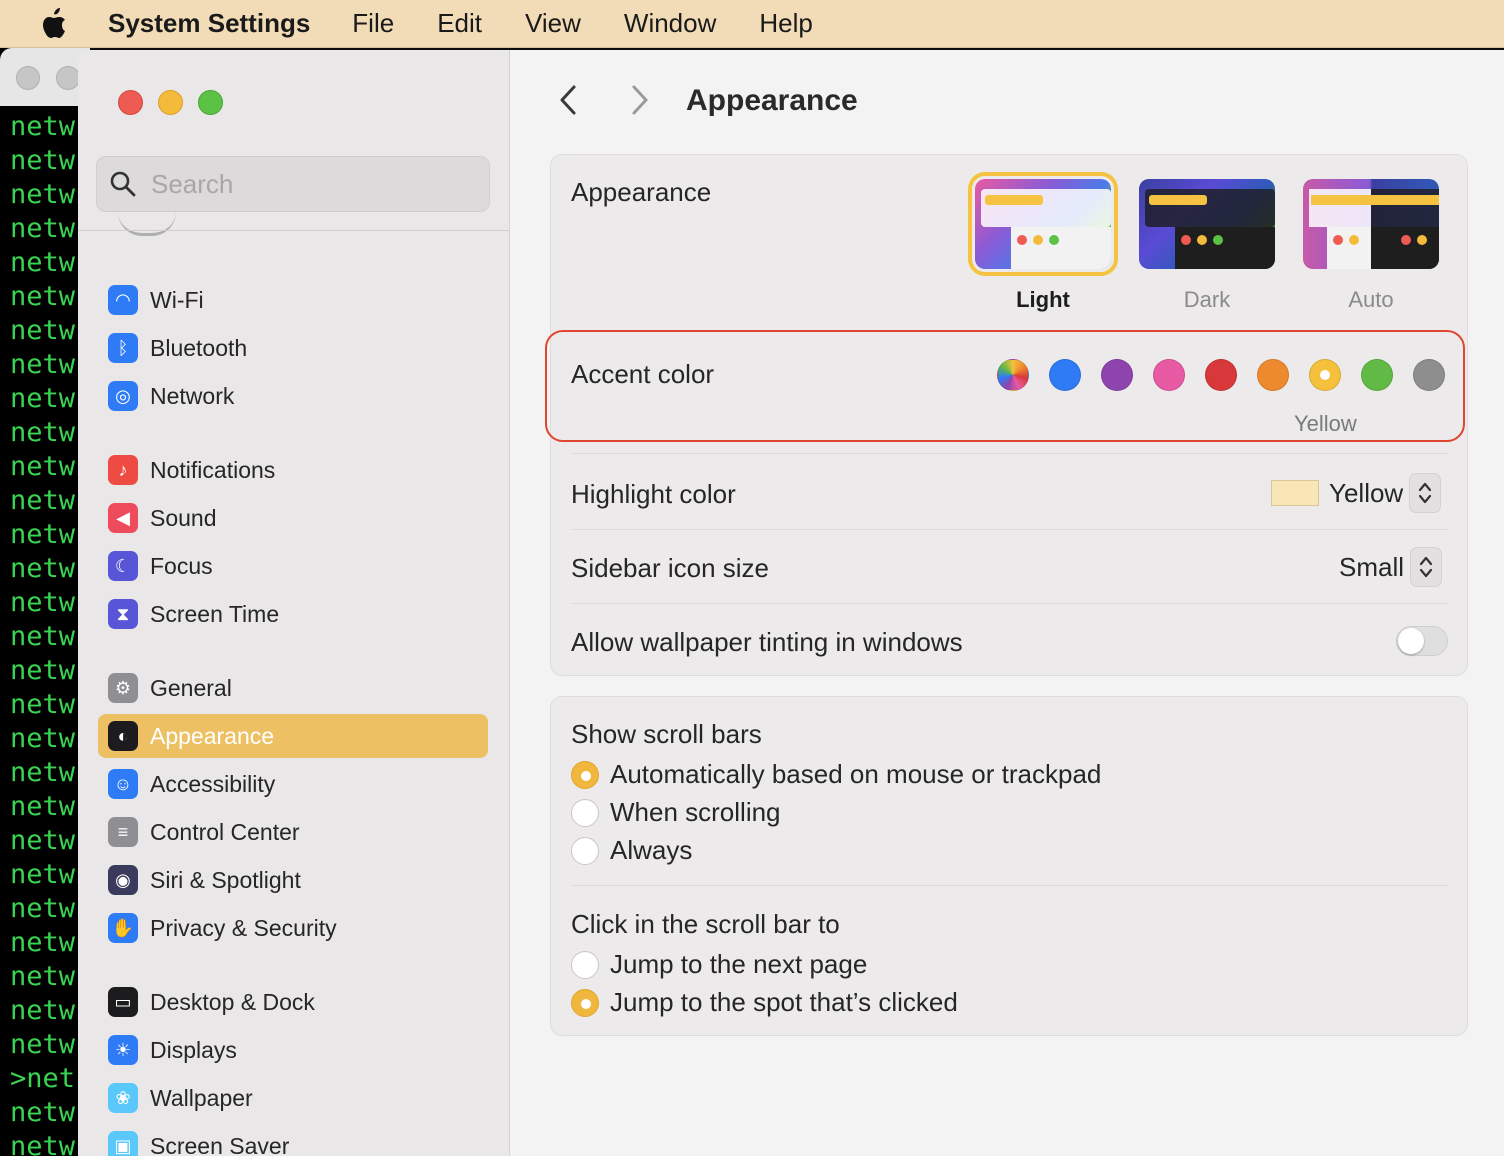 This screenshot has height=1156, width=1504. I want to click on sidebar-item-screen-time: ⧗ Screen Time, so click(293, 614).